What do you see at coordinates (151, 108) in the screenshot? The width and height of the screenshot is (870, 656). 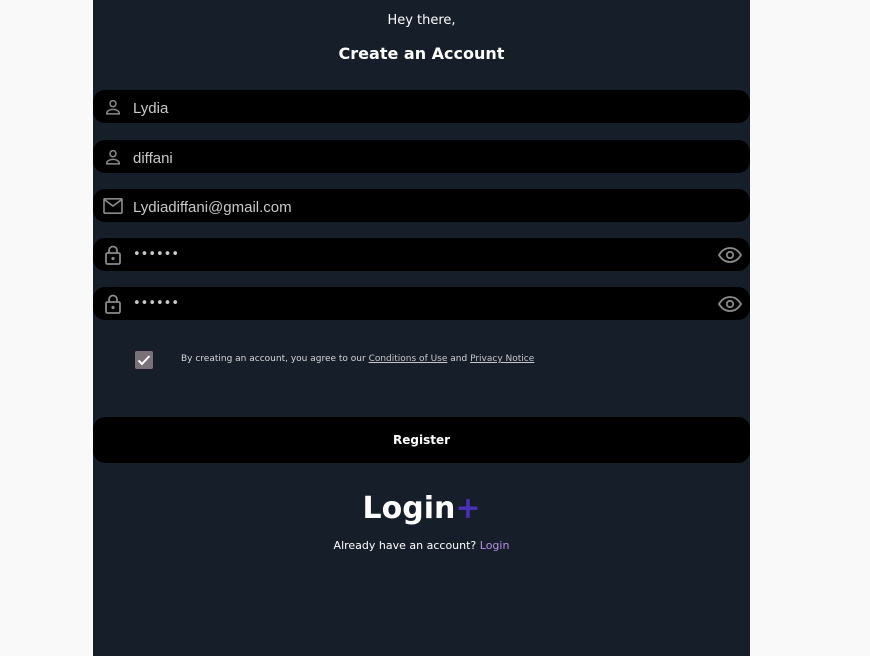 I see `first-name-value: Lydia` at bounding box center [151, 108].